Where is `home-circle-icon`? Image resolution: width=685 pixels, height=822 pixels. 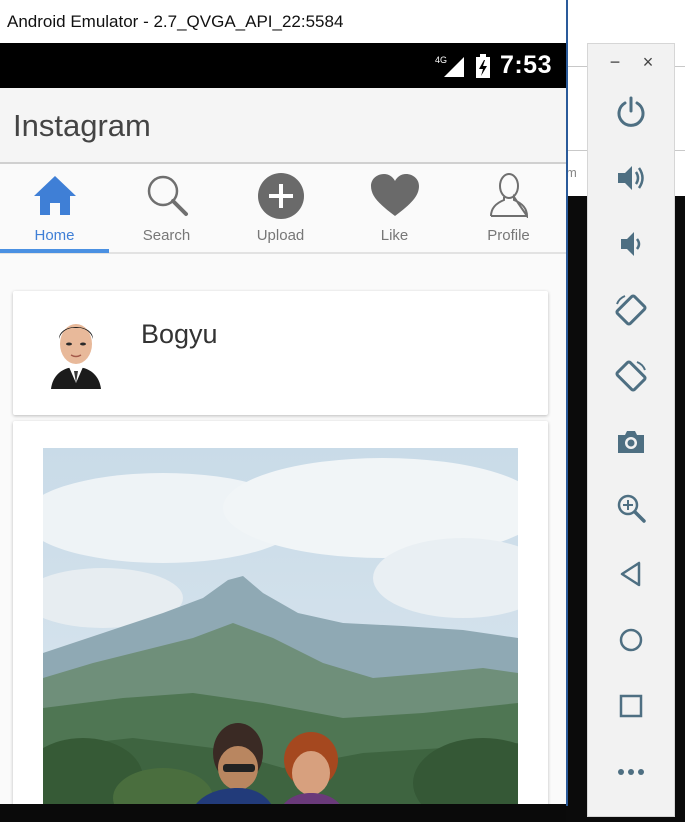 home-circle-icon is located at coordinates (631, 640).